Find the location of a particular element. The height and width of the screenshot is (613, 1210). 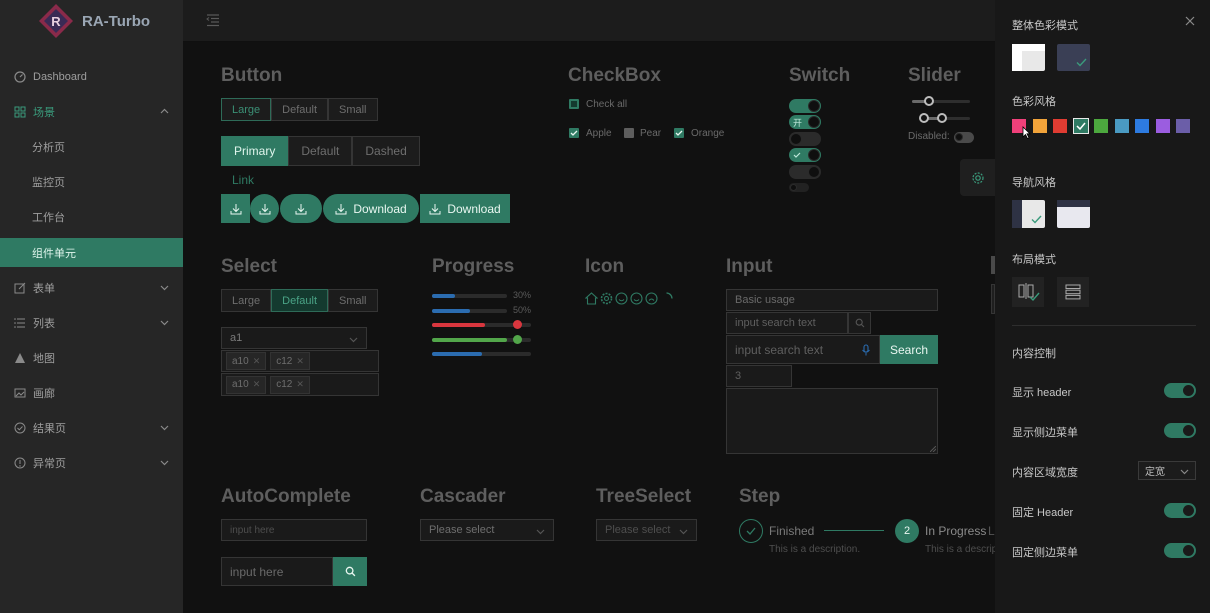

switch-icon-on is located at coordinates (805, 155).